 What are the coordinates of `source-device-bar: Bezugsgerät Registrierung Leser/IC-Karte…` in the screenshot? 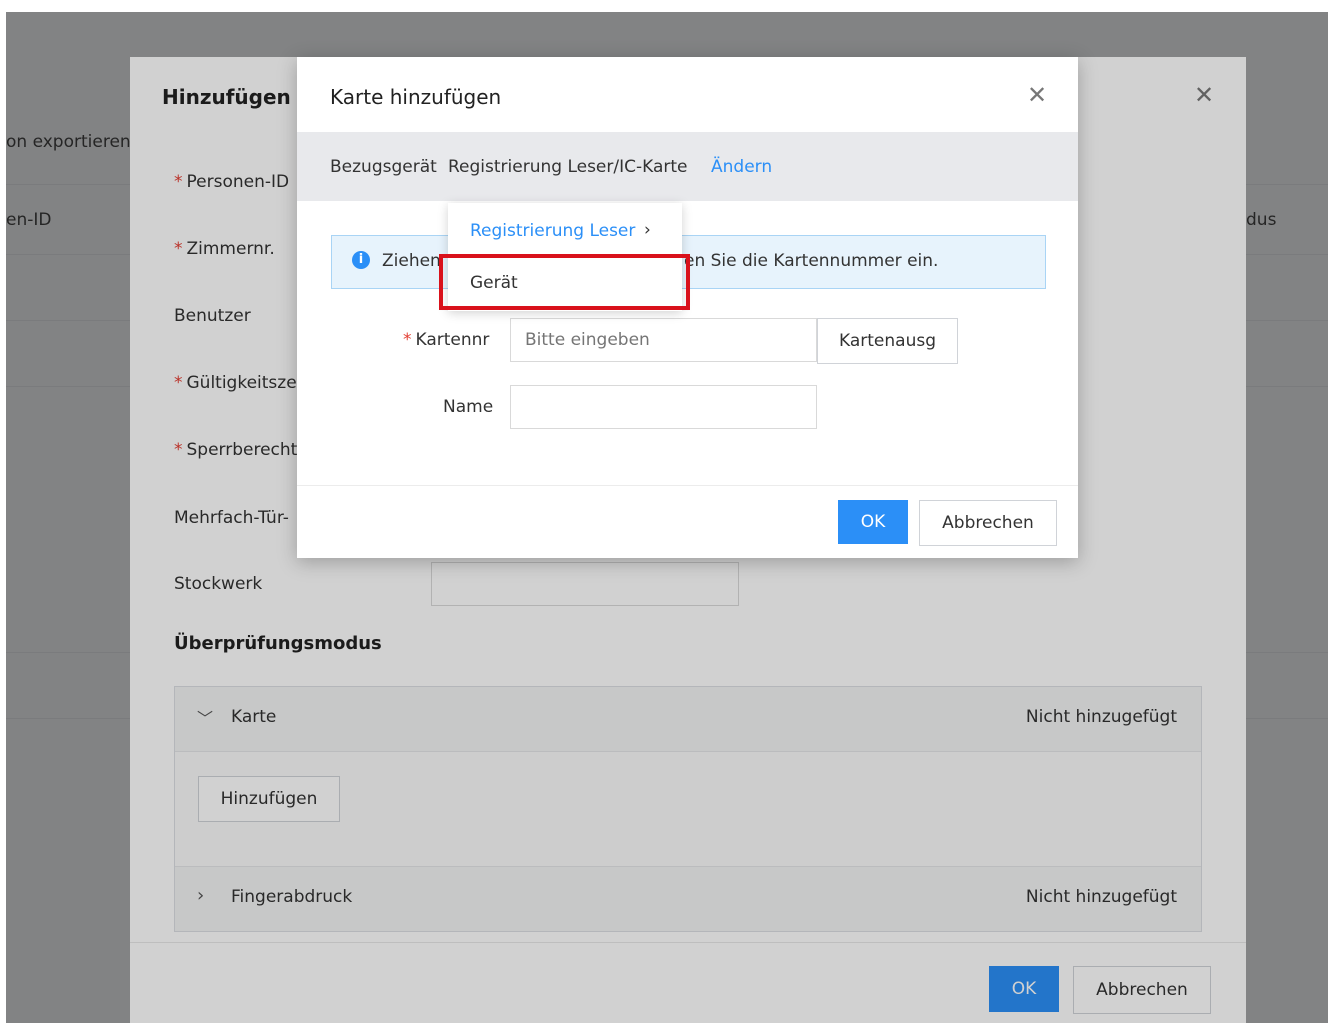 It's located at (687, 166).